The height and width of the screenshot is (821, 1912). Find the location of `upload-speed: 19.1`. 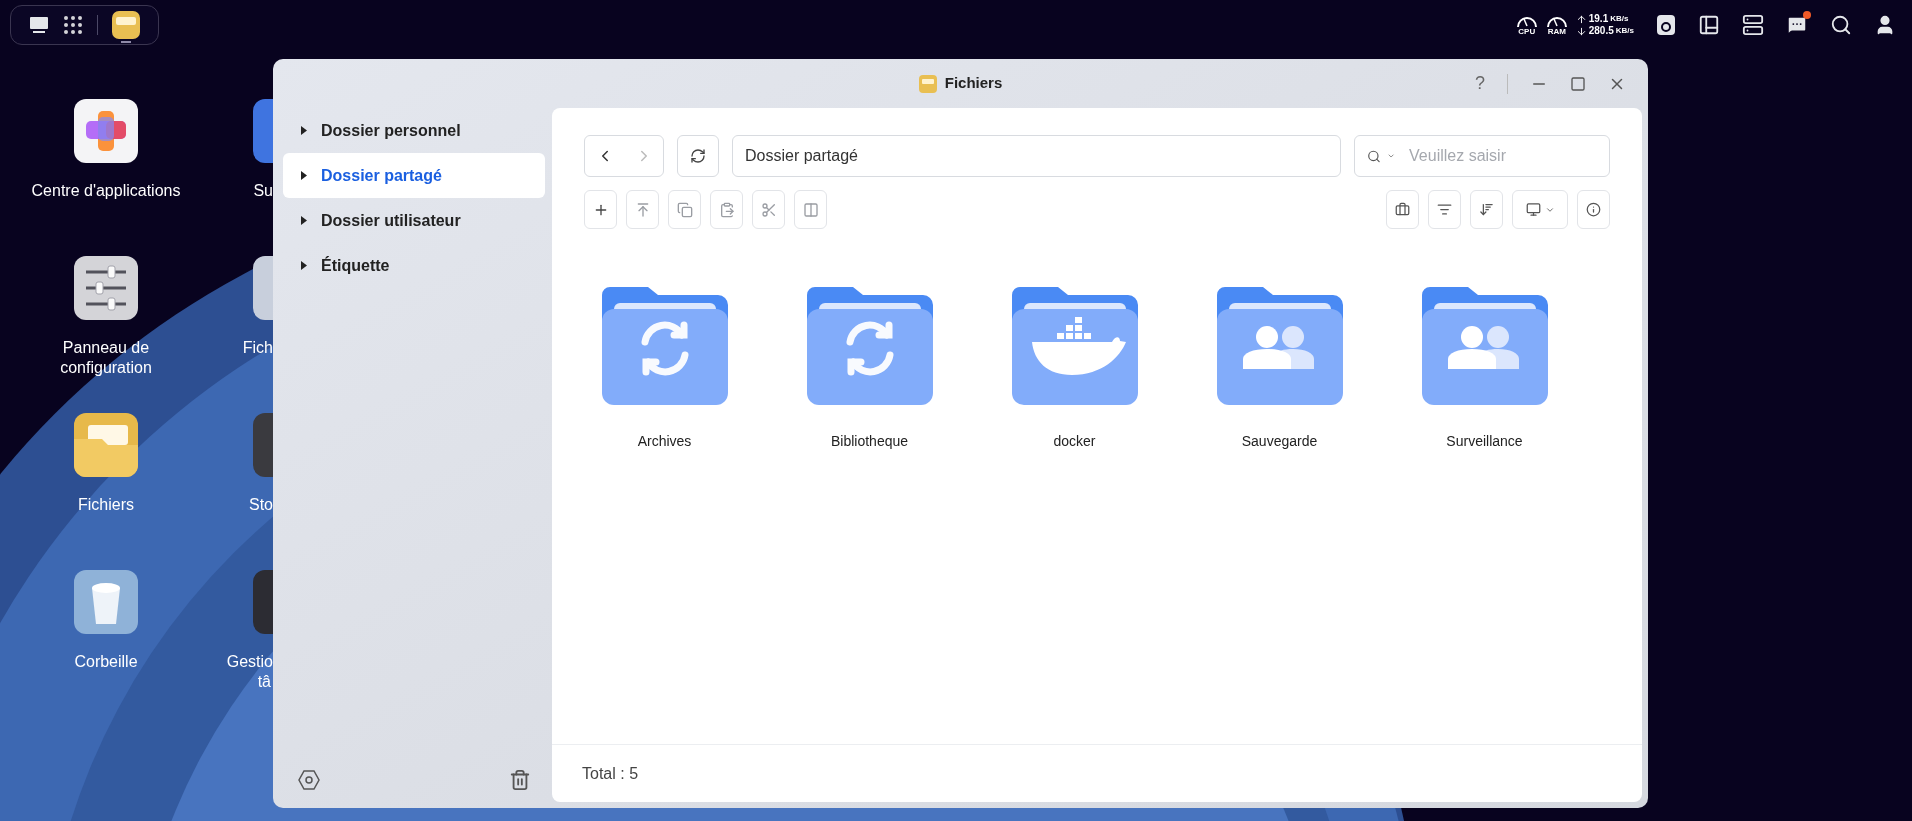

upload-speed: 19.1 is located at coordinates (1598, 19).